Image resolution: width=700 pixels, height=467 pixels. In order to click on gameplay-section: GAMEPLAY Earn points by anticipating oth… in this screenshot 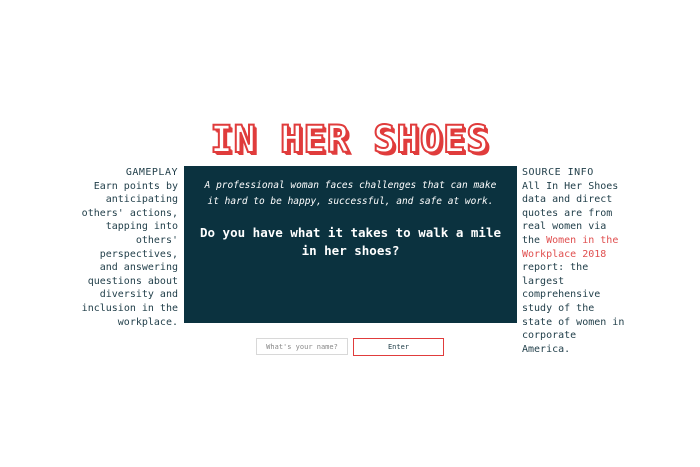, I will do `click(127, 247)`.